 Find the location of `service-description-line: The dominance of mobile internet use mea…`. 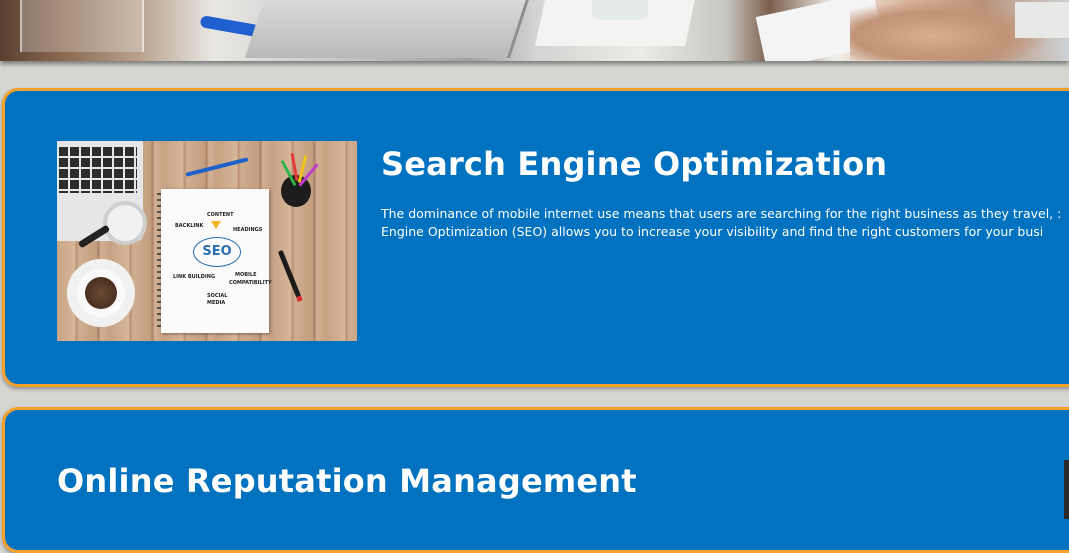

service-description-line: The dominance of mobile internet use mea… is located at coordinates (721, 213).